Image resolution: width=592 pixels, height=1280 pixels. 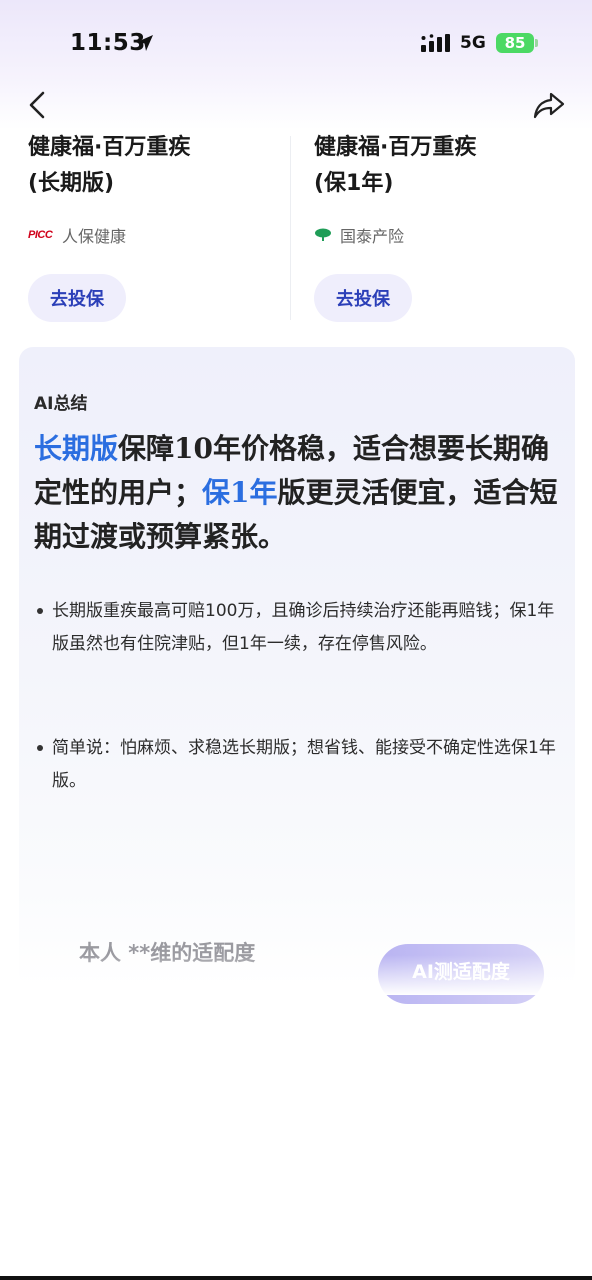 I want to click on location-arrow-icon, so click(x=145, y=43).